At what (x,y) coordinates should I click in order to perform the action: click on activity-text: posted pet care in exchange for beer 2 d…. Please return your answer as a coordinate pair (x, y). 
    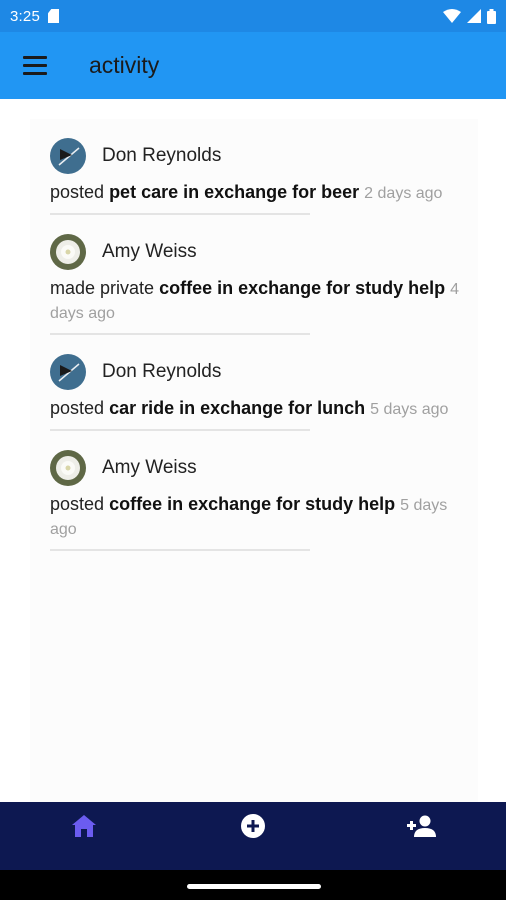
    Looking at the image, I should click on (260, 193).